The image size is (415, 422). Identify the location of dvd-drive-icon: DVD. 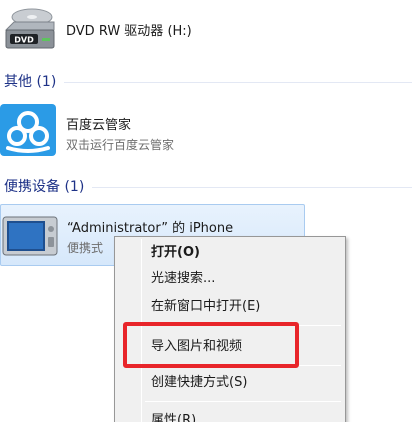
(29, 28).